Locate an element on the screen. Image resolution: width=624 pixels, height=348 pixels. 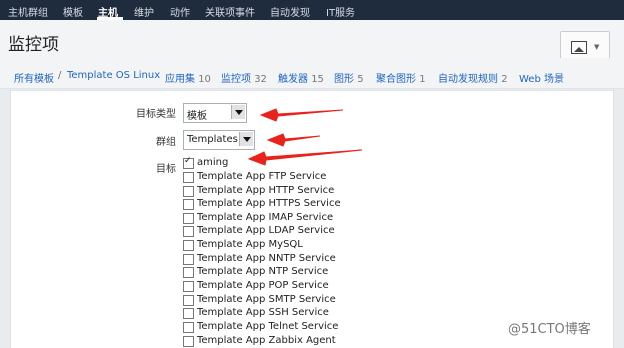
target-checkbox-label: Template App NTP Service is located at coordinates (263, 271).